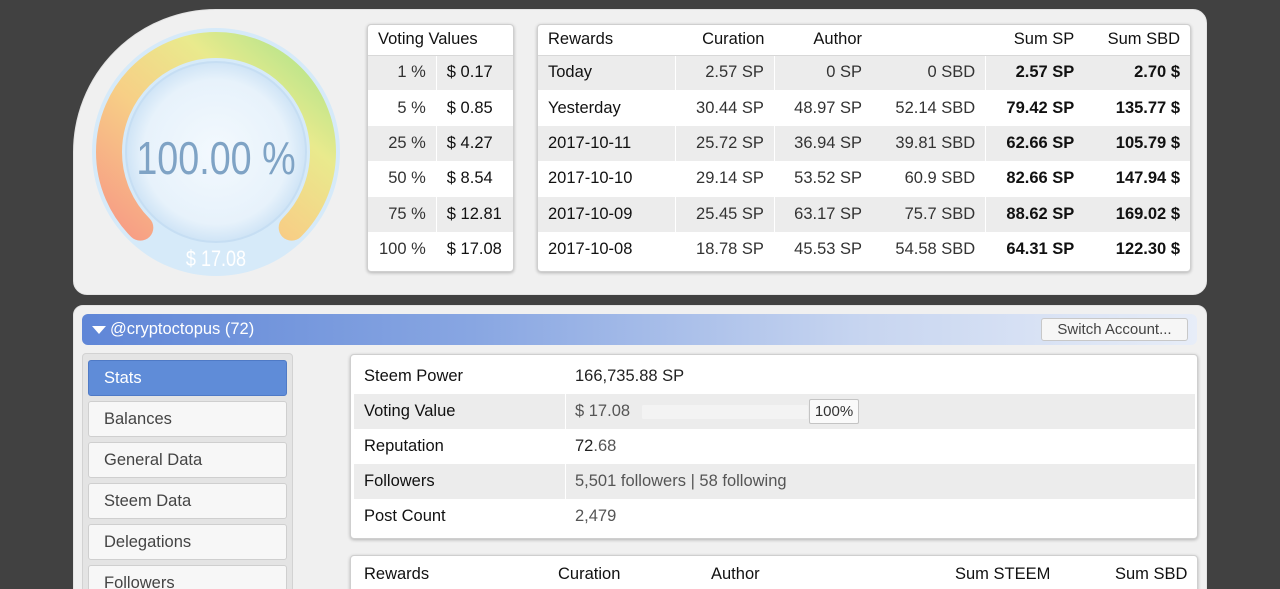 This screenshot has height=589, width=1280. I want to click on table-row: 25 % $ 4.27, so click(440, 143).